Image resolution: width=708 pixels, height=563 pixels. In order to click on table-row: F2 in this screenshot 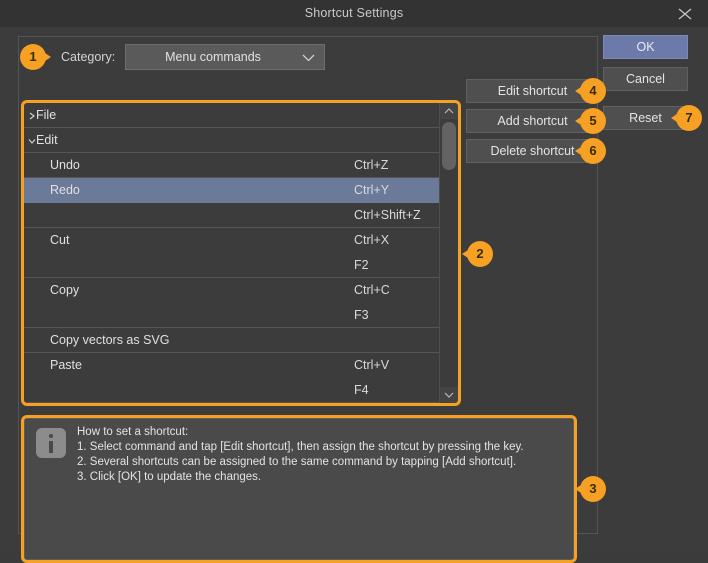, I will do `click(231, 265)`.